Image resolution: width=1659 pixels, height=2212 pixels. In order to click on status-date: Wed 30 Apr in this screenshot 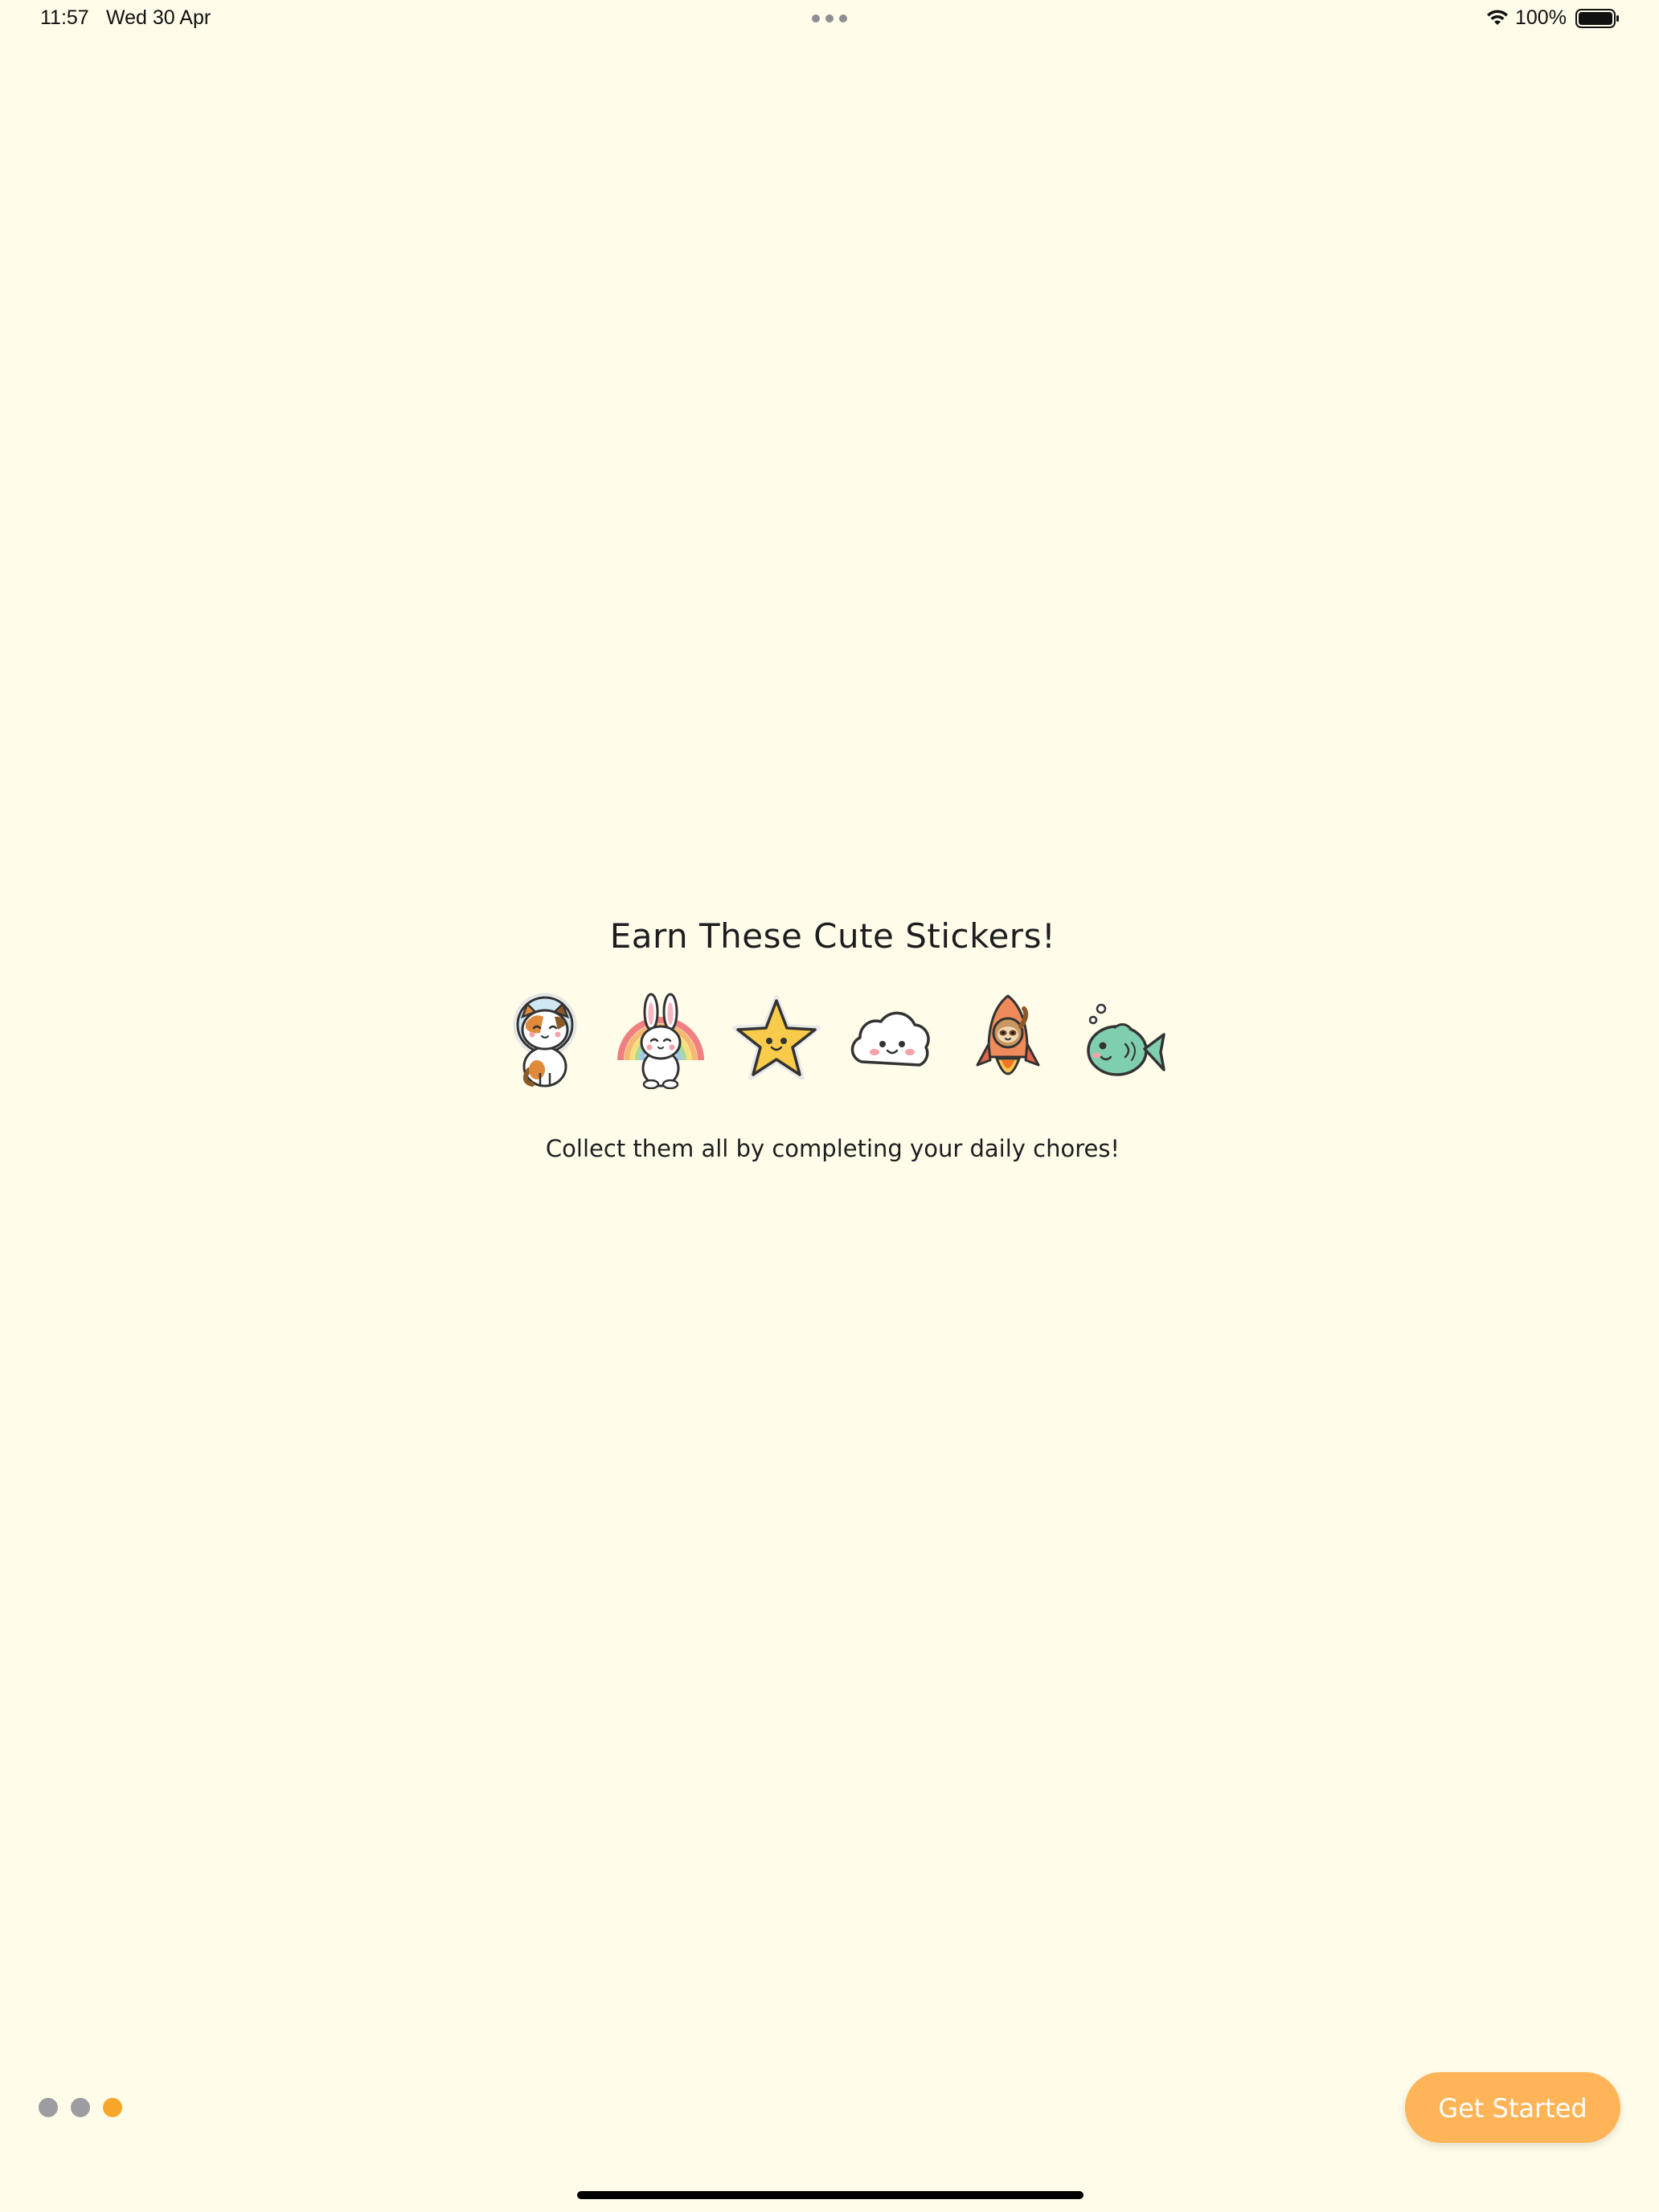, I will do `click(158, 17)`.